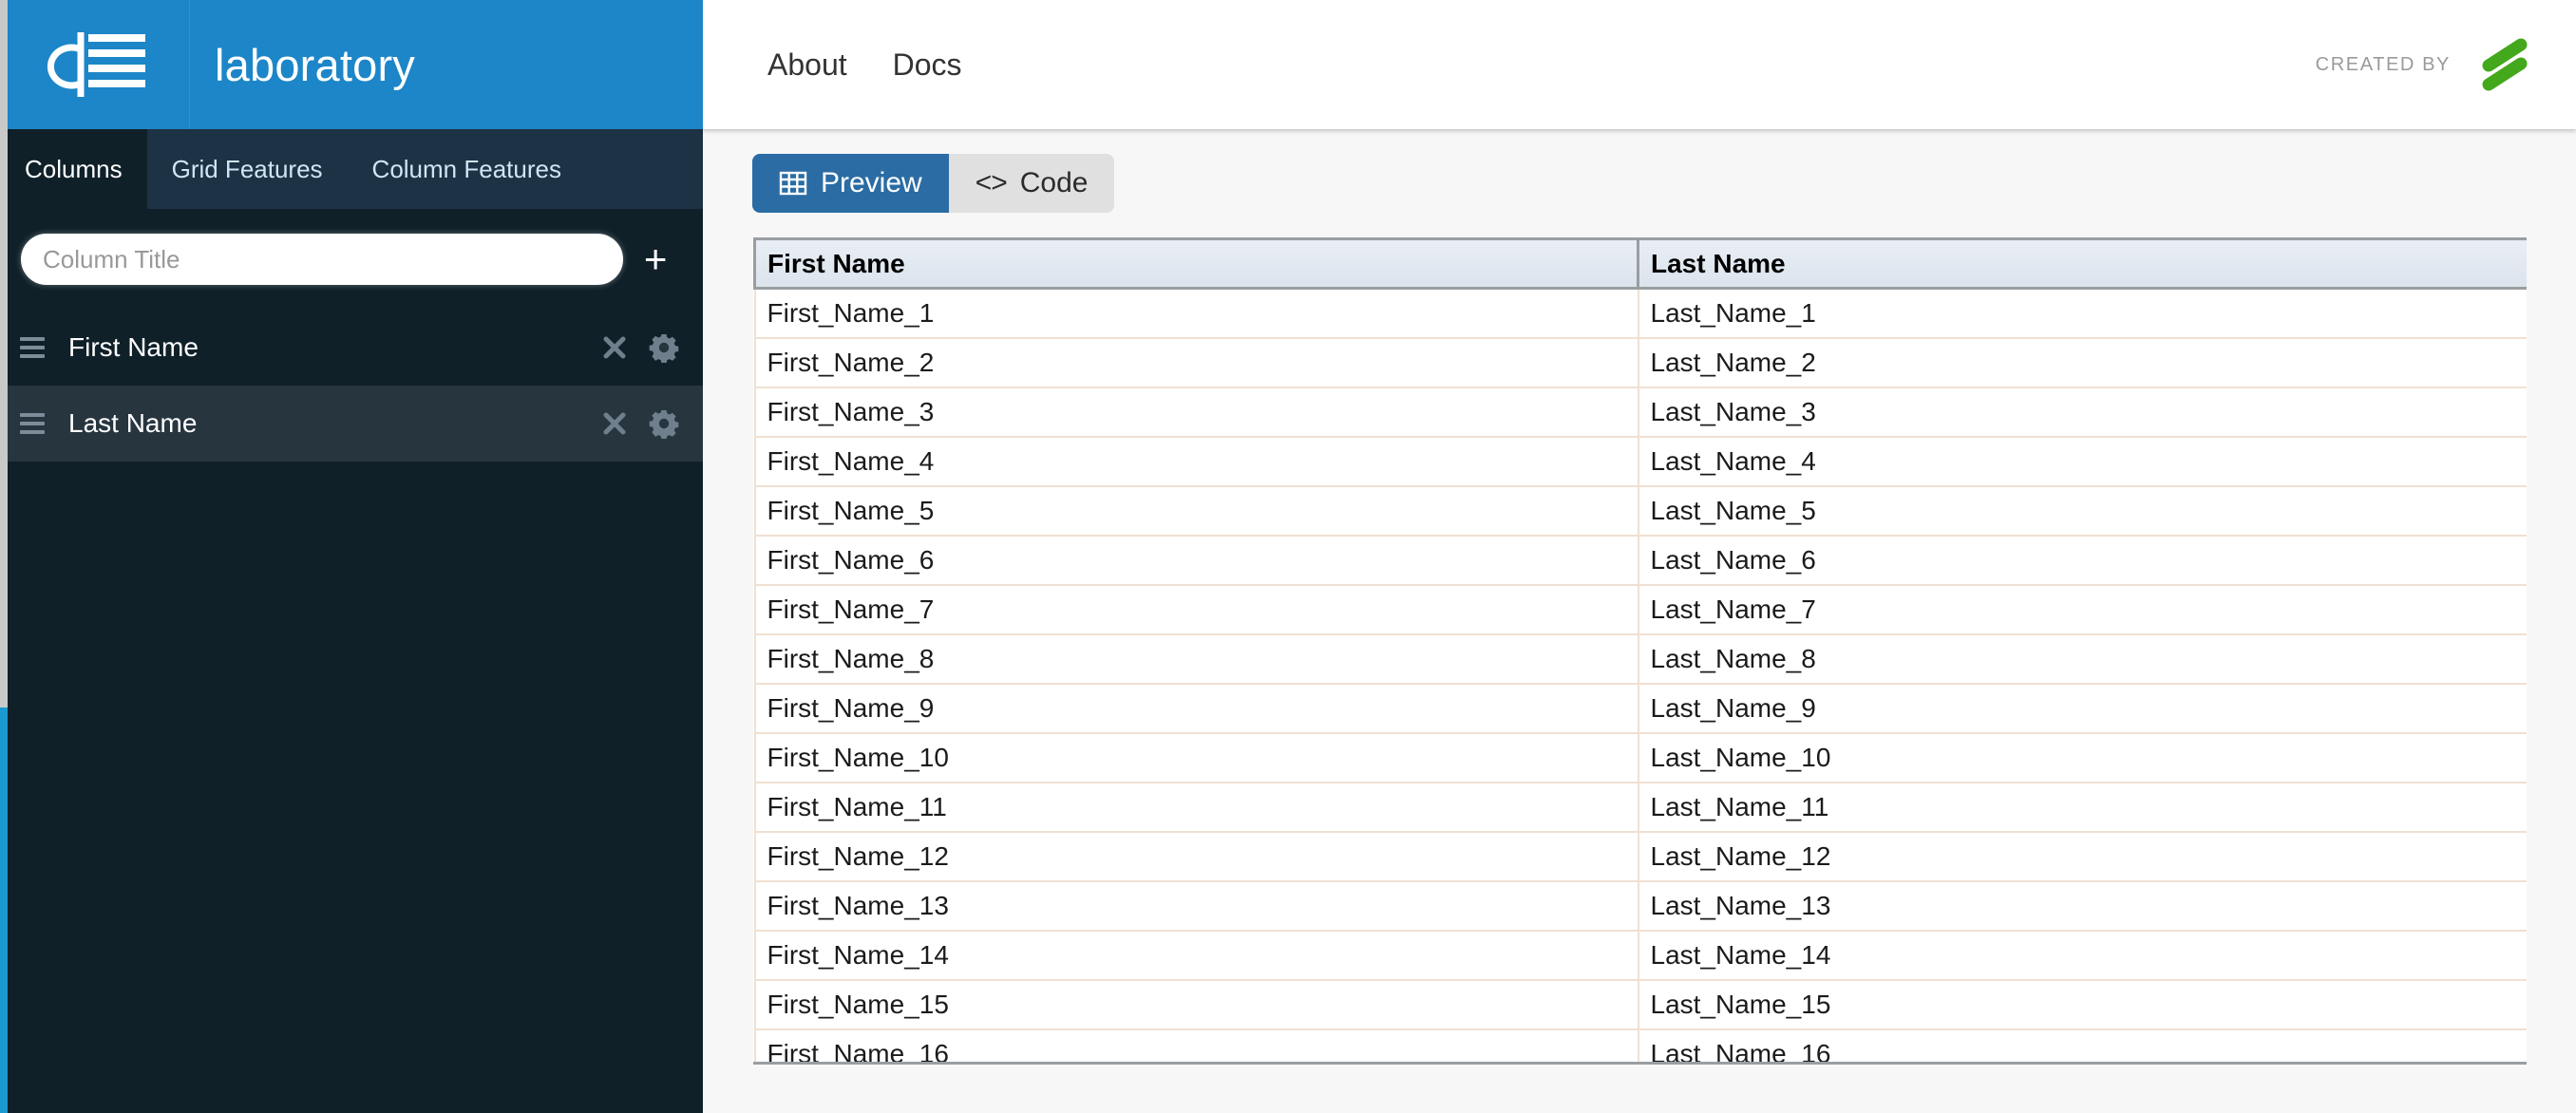 This screenshot has width=2576, height=1113. What do you see at coordinates (1639, 64) in the screenshot?
I see `top-header: About Docs CREATED BY` at bounding box center [1639, 64].